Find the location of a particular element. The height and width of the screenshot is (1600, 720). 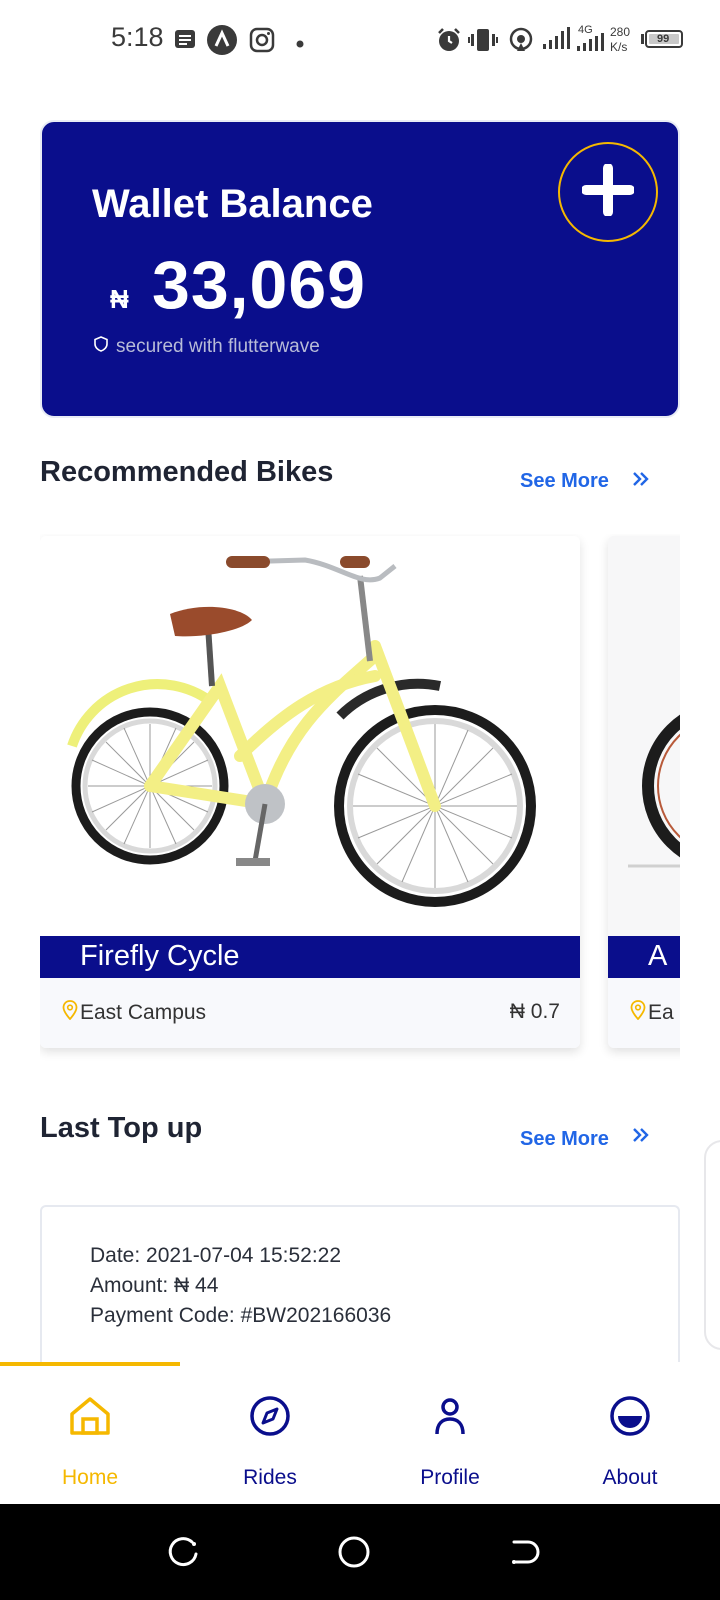

notes-icon is located at coordinates (185, 41).